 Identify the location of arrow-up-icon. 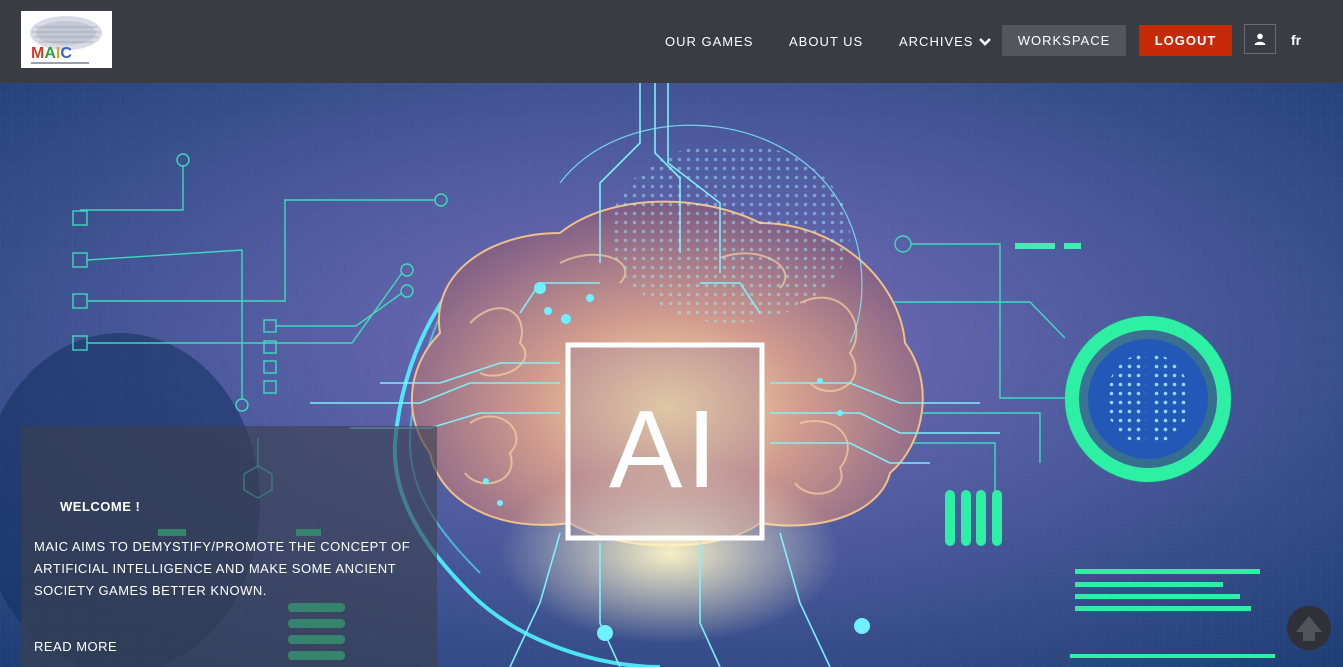
(1309, 628).